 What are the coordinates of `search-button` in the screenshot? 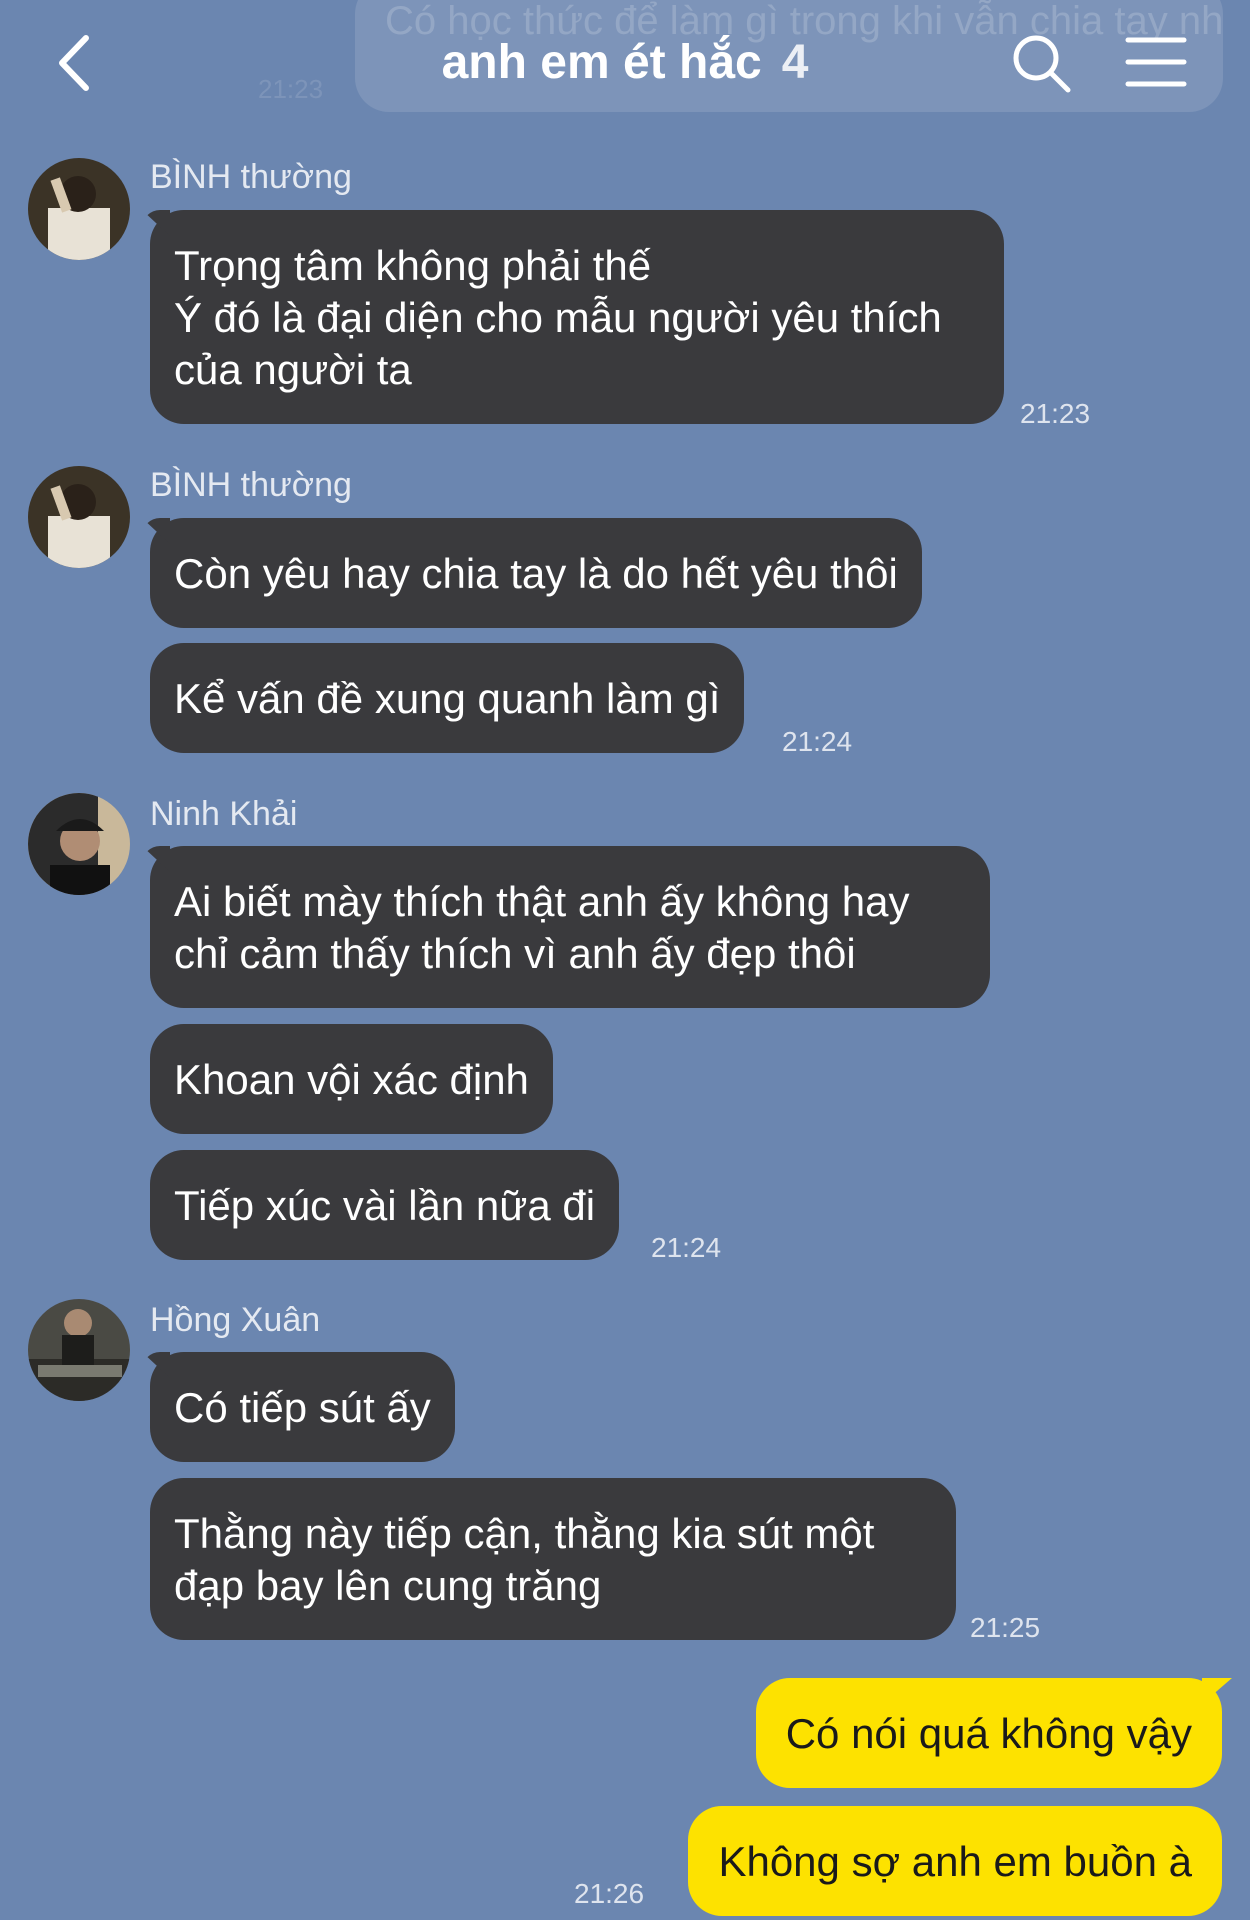 It's located at (1041, 63).